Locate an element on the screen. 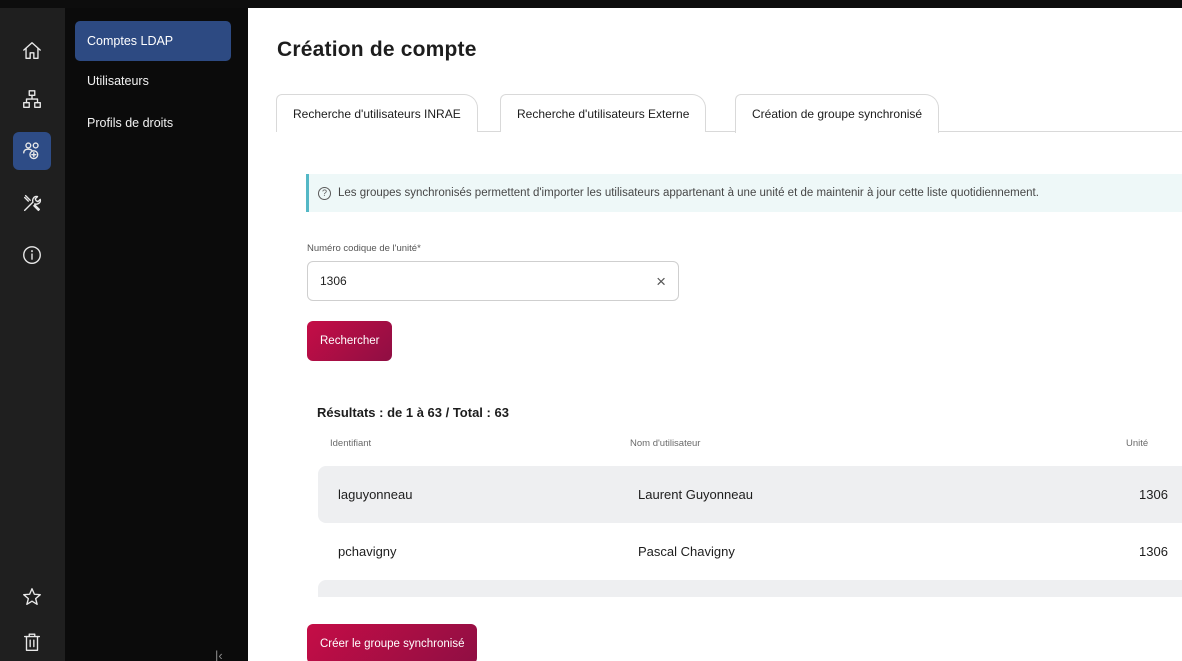 Image resolution: width=1182 pixels, height=661 pixels. results-title: Résultats : de 1 à 63 / Total : 63 is located at coordinates (413, 412).